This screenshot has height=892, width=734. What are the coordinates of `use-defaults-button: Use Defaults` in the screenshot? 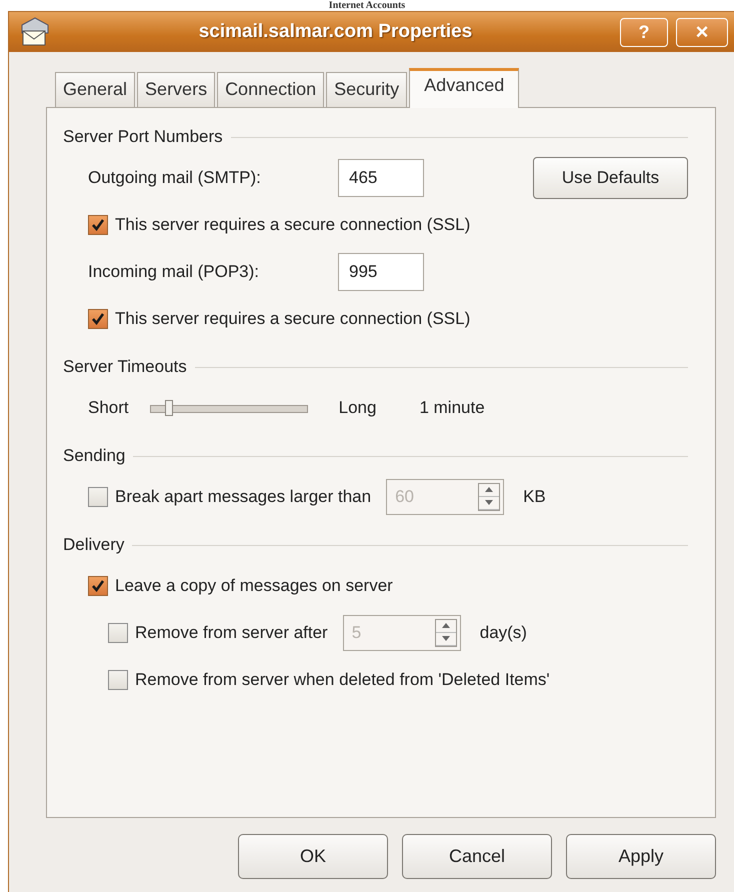 It's located at (610, 177).